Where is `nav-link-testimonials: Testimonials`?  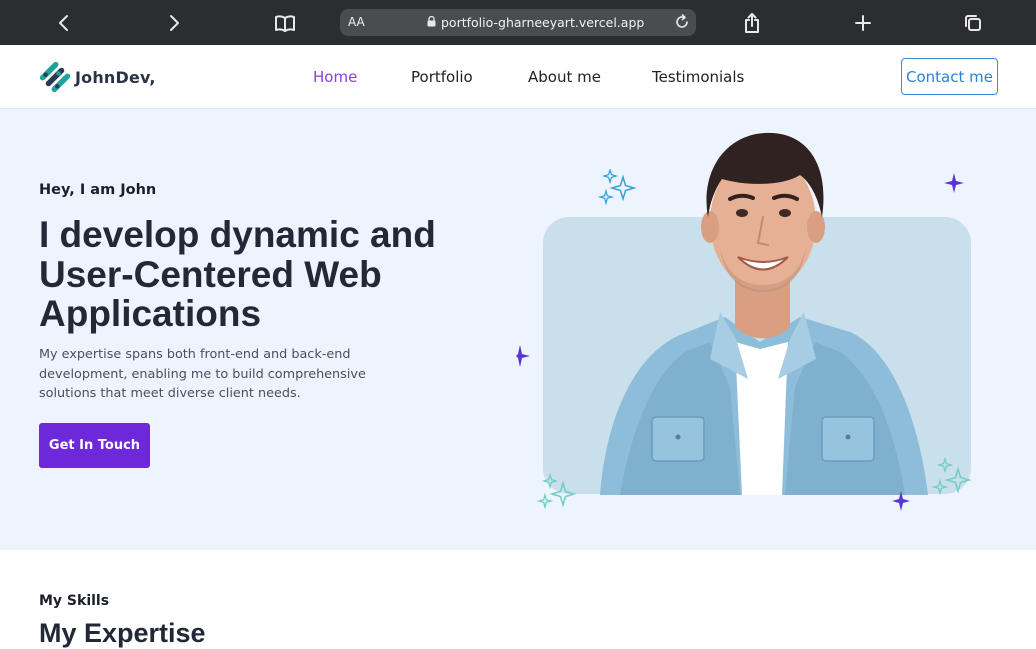
nav-link-testimonials: Testimonials is located at coordinates (698, 77).